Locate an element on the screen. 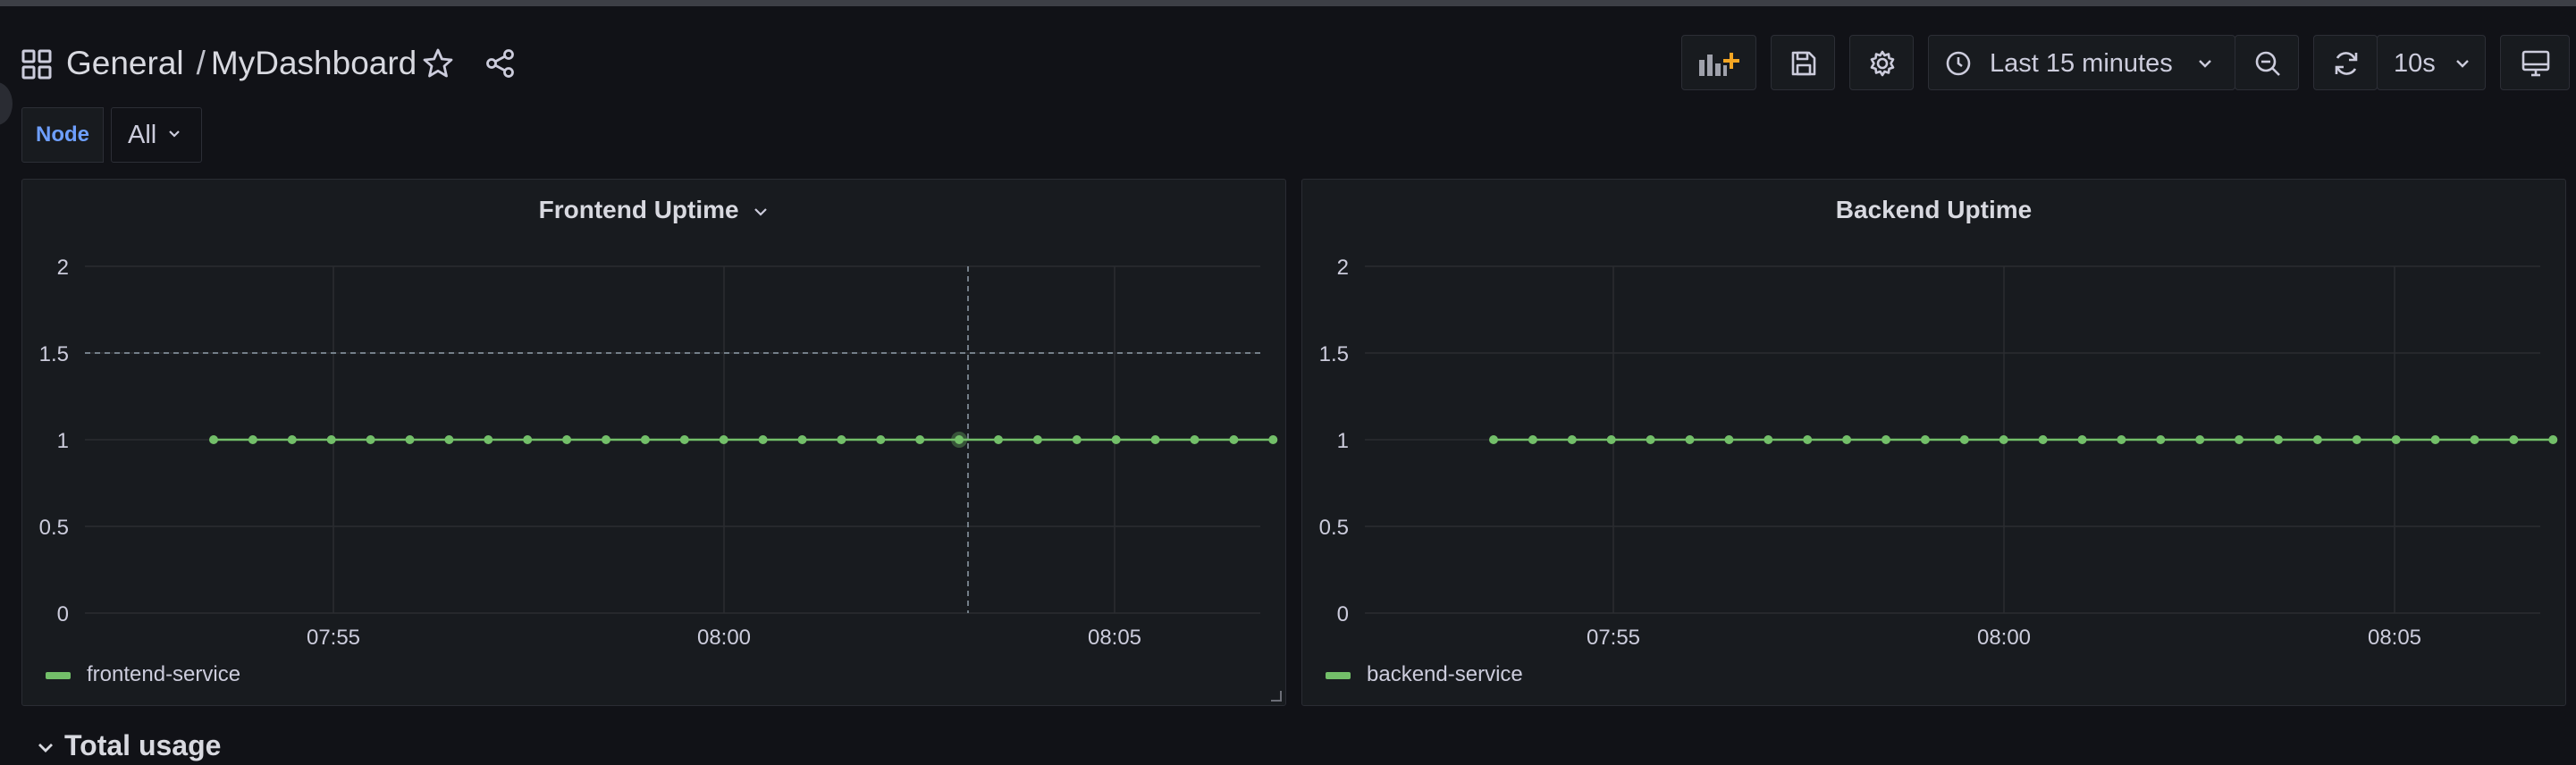 This screenshot has height=765, width=2576. tv-mode-button is located at coordinates (2535, 63).